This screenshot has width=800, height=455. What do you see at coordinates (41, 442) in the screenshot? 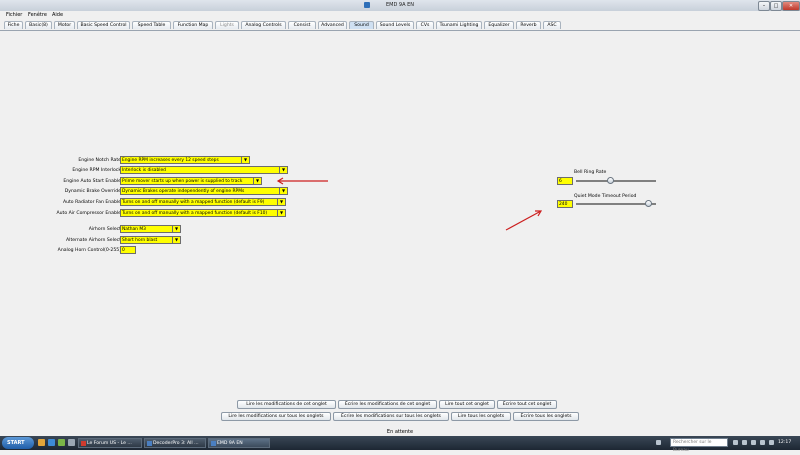
I see `folder-icon` at bounding box center [41, 442].